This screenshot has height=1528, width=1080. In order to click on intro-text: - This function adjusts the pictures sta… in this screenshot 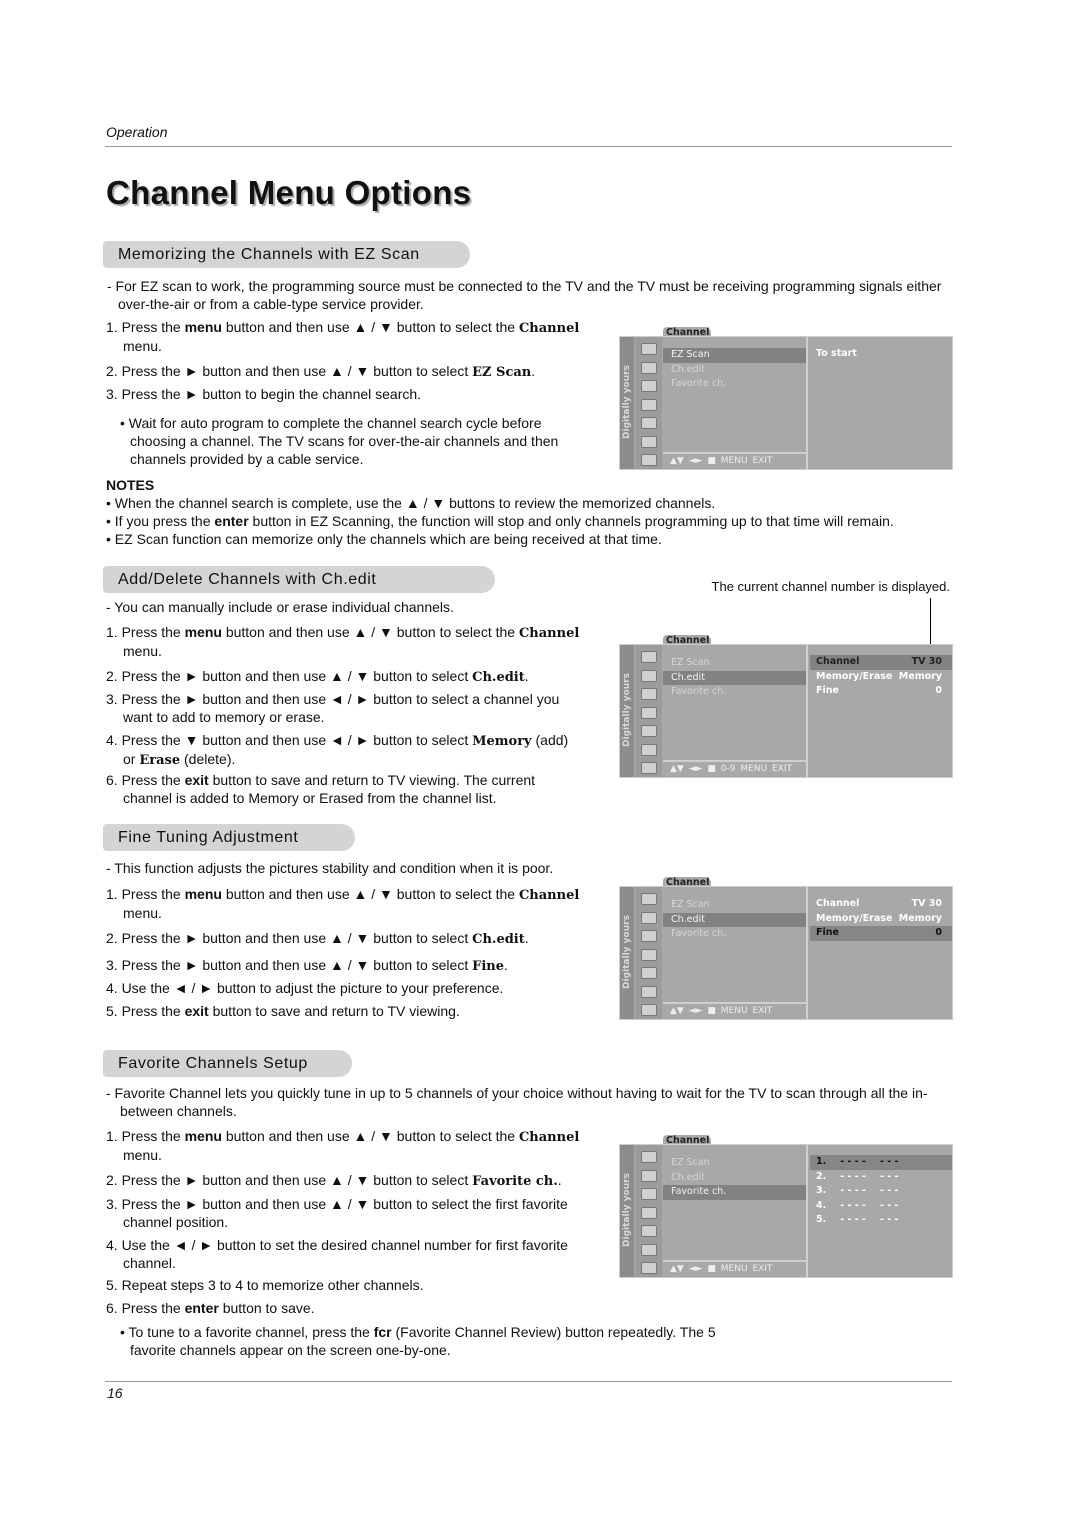, I will do `click(330, 868)`.